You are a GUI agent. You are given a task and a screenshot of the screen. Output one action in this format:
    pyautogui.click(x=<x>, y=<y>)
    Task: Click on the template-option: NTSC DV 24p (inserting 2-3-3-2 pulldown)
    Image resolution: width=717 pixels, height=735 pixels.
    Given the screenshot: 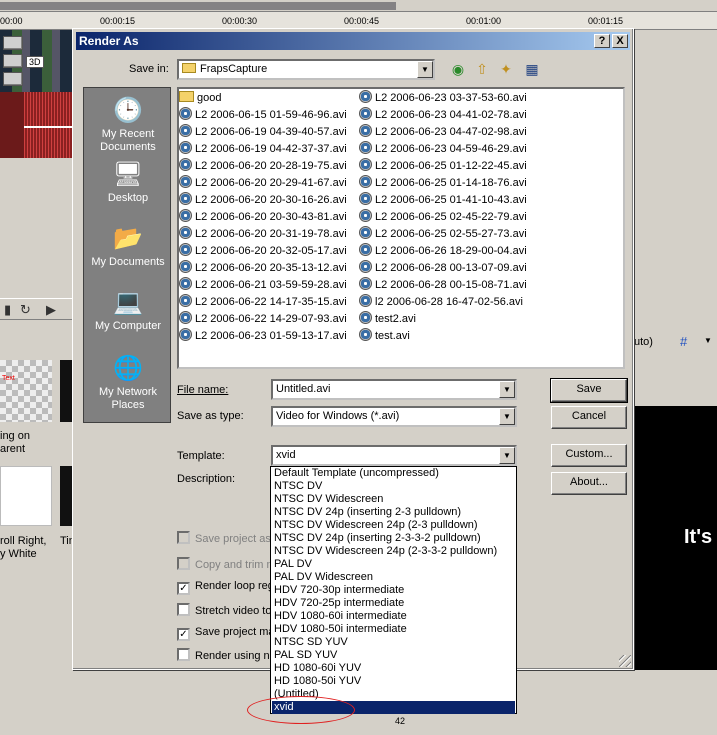 What is the action you would take?
    pyautogui.click(x=393, y=538)
    